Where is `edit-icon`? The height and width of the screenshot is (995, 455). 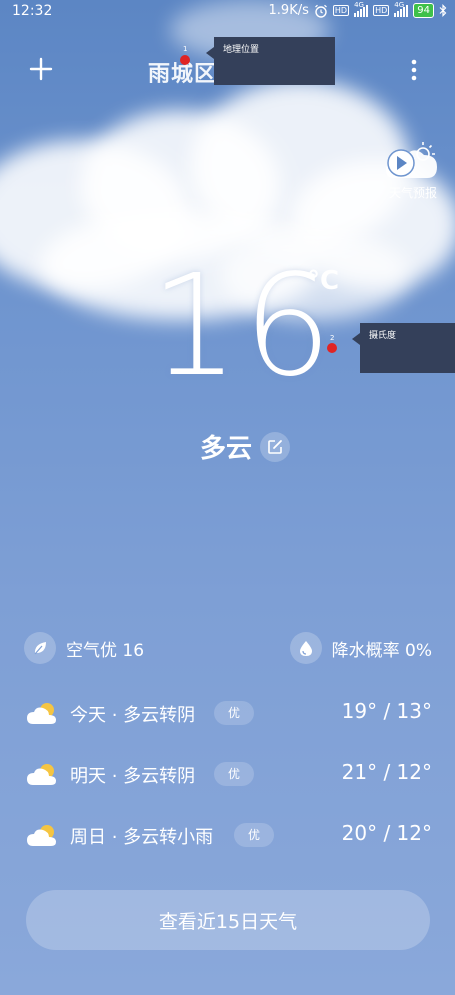
edit-icon is located at coordinates (275, 446).